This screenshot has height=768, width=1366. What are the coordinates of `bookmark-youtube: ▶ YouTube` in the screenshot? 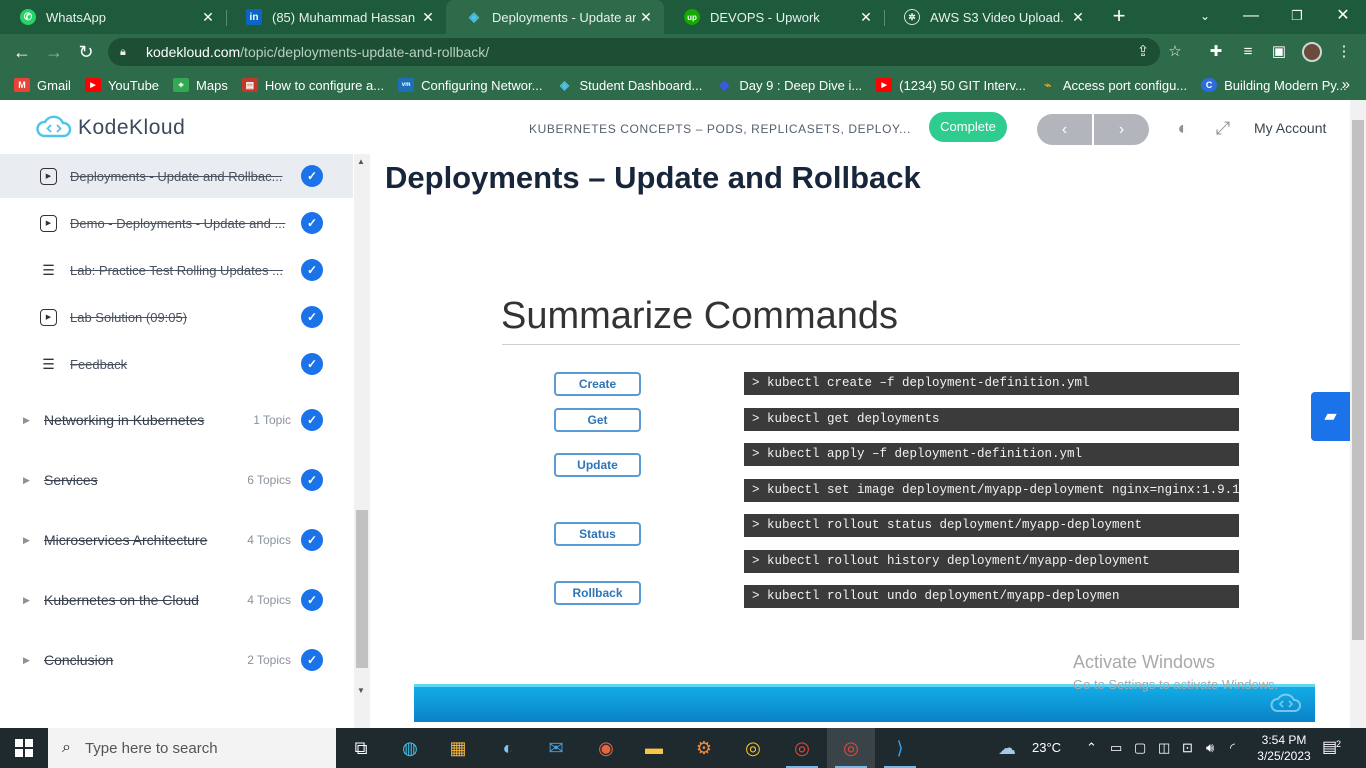 It's located at (121, 85).